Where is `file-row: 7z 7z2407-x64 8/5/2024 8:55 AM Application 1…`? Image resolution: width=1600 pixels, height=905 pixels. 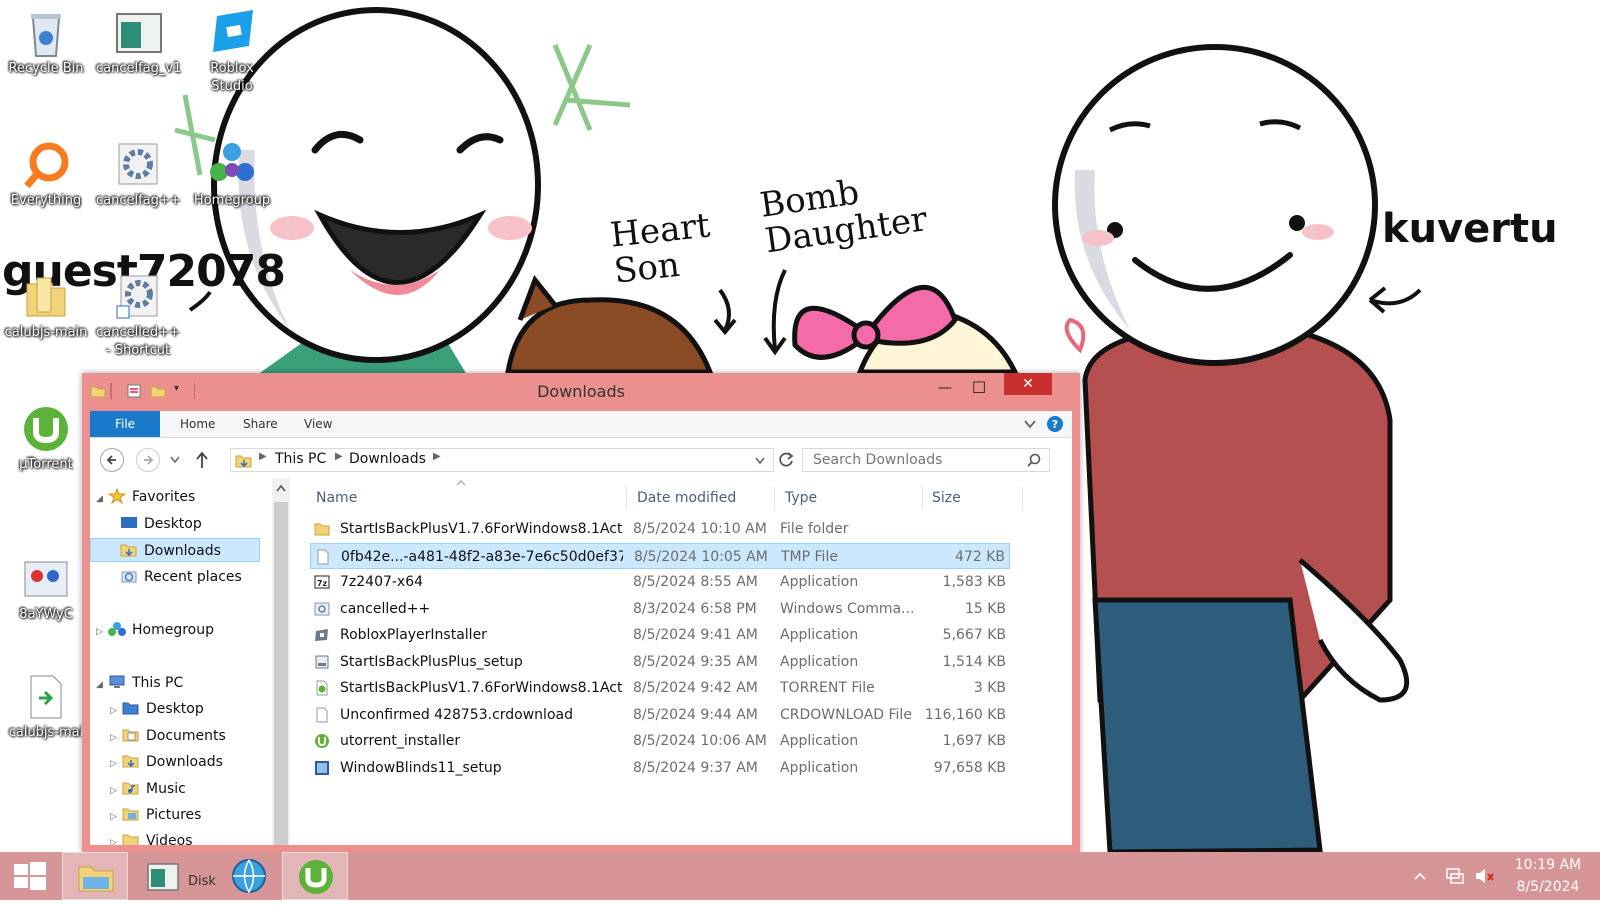
file-row: 7z 7z2407-x64 8/5/2024 8:55 AM Application 1… is located at coordinates (660, 582).